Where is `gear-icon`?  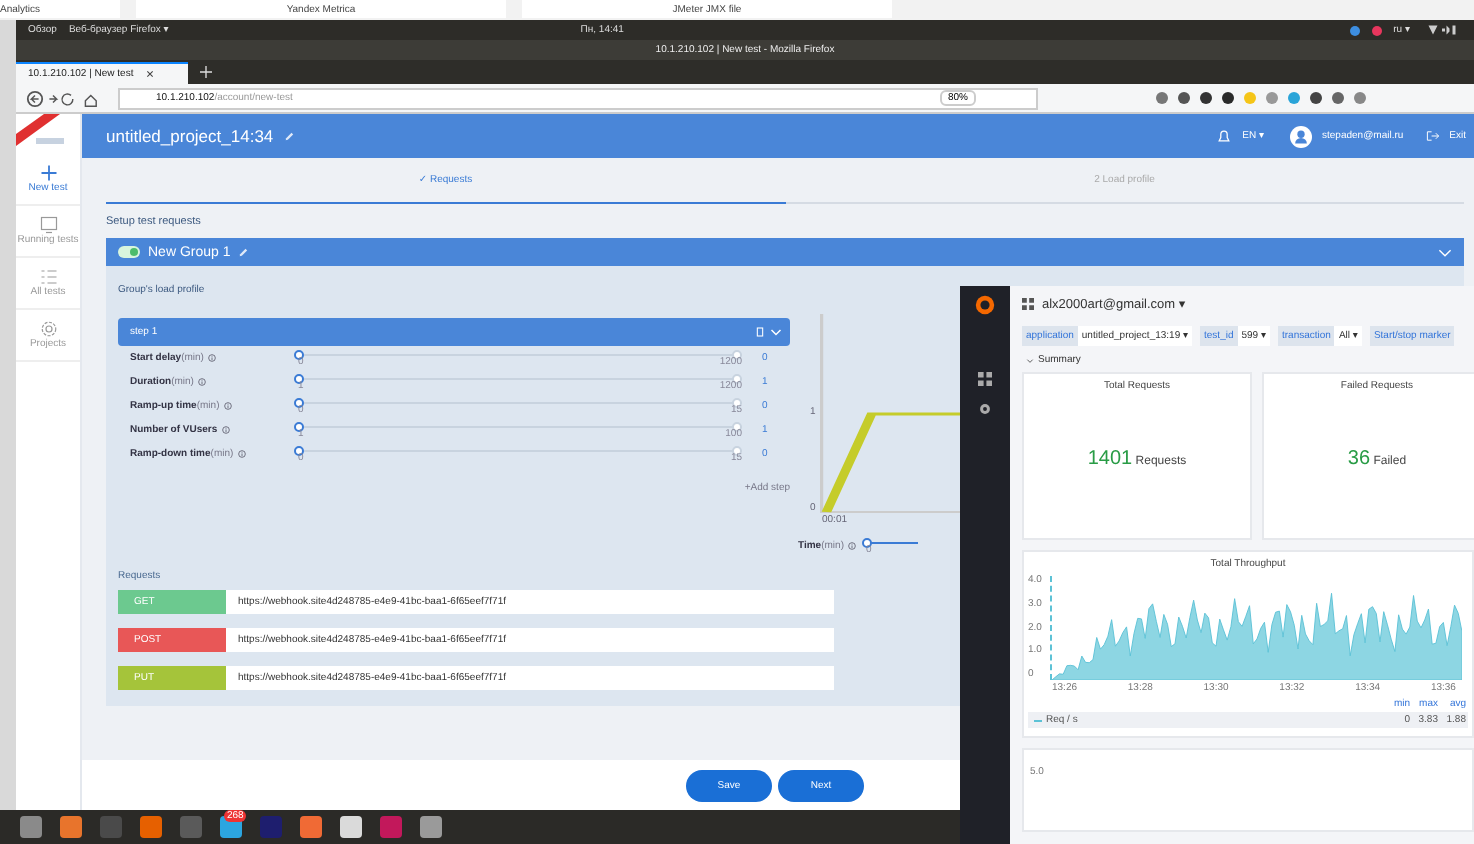 gear-icon is located at coordinates (48, 328).